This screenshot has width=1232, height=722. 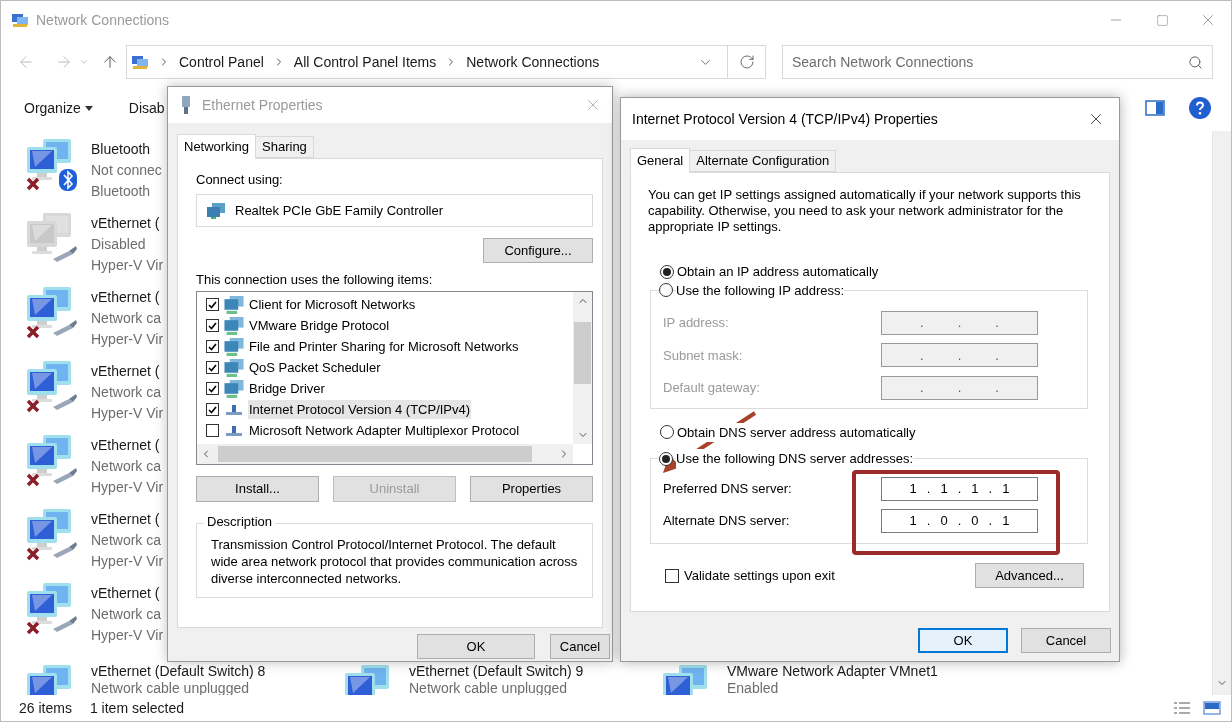 What do you see at coordinates (103, 20) in the screenshot?
I see `window-title: Network Connections` at bounding box center [103, 20].